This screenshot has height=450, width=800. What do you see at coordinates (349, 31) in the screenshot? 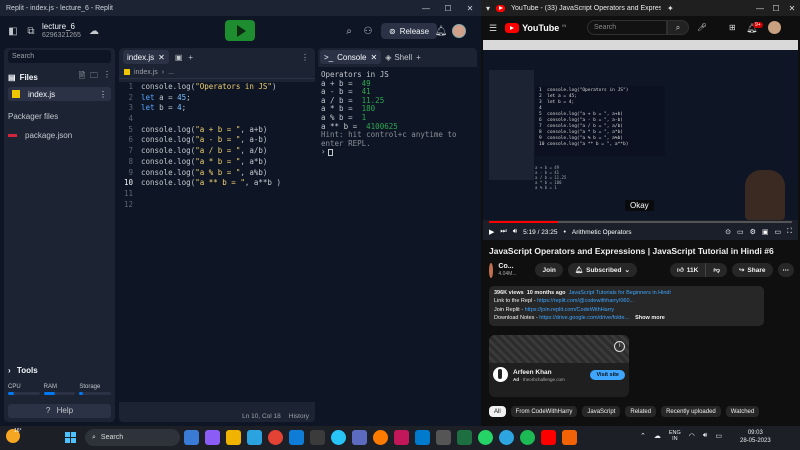
I see `search-icon: ⌕` at bounding box center [349, 31].